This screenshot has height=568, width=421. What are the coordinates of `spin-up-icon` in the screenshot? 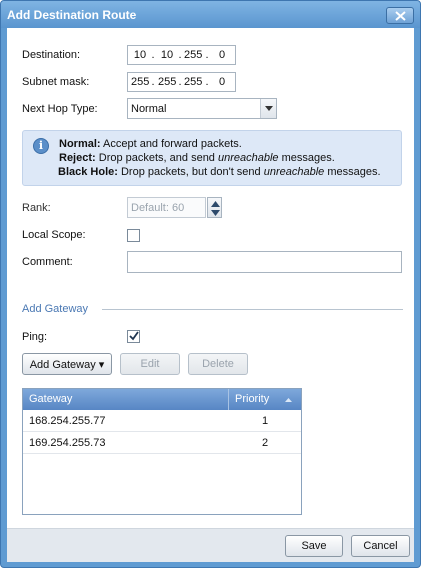 It's located at (215, 204).